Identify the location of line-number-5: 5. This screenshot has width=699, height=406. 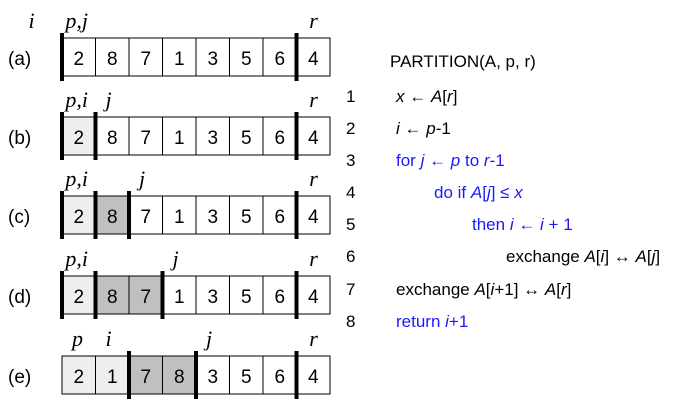
(351, 224).